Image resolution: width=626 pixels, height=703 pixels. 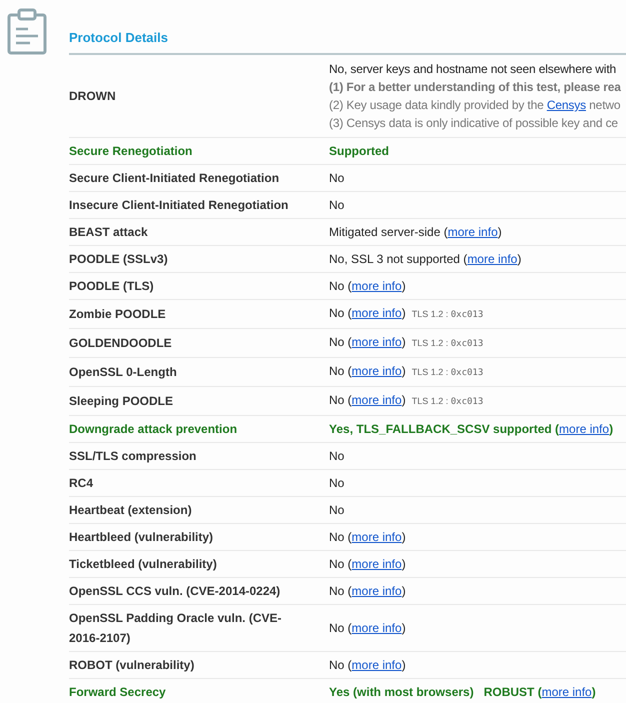 I want to click on row-value: Supported, so click(x=359, y=151).